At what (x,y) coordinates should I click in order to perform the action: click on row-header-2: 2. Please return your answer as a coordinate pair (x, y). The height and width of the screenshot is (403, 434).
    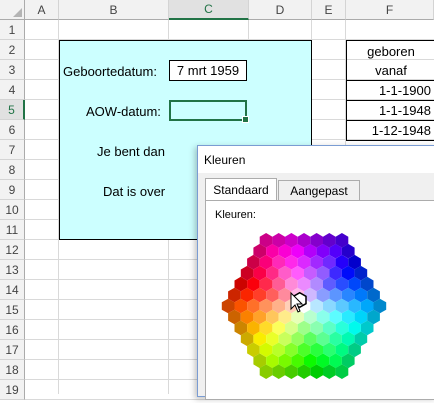
    Looking at the image, I should click on (12, 50).